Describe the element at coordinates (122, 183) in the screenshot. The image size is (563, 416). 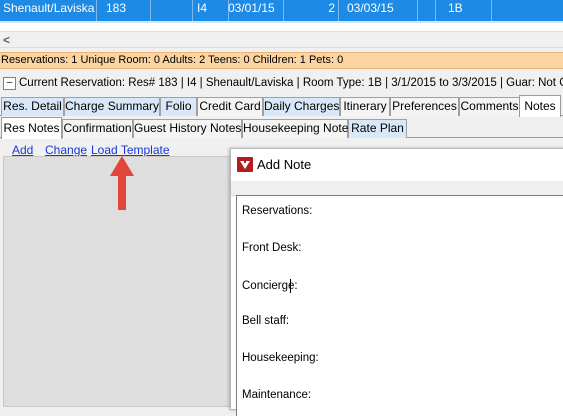
I see `red-arrow-annotation-icon` at that location.